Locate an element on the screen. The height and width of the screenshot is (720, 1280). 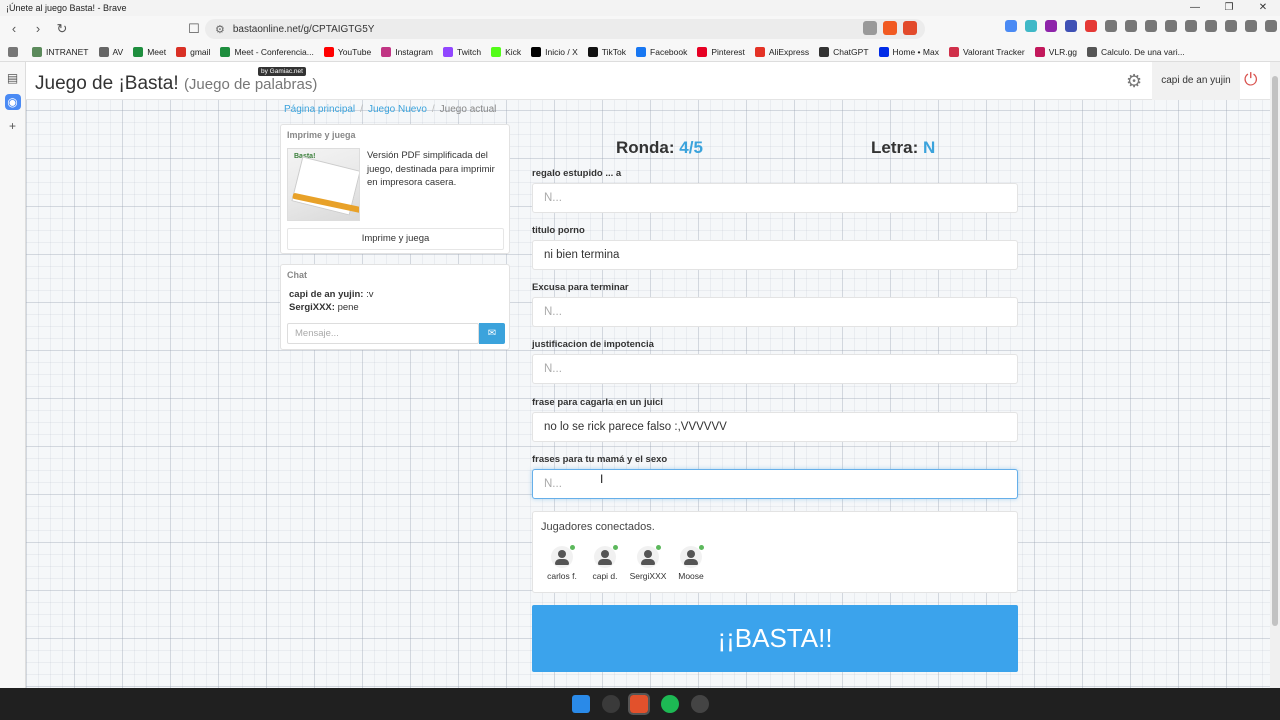
round-info: Ronda: 4/5 Letra: N is located at coordinates (777, 149).